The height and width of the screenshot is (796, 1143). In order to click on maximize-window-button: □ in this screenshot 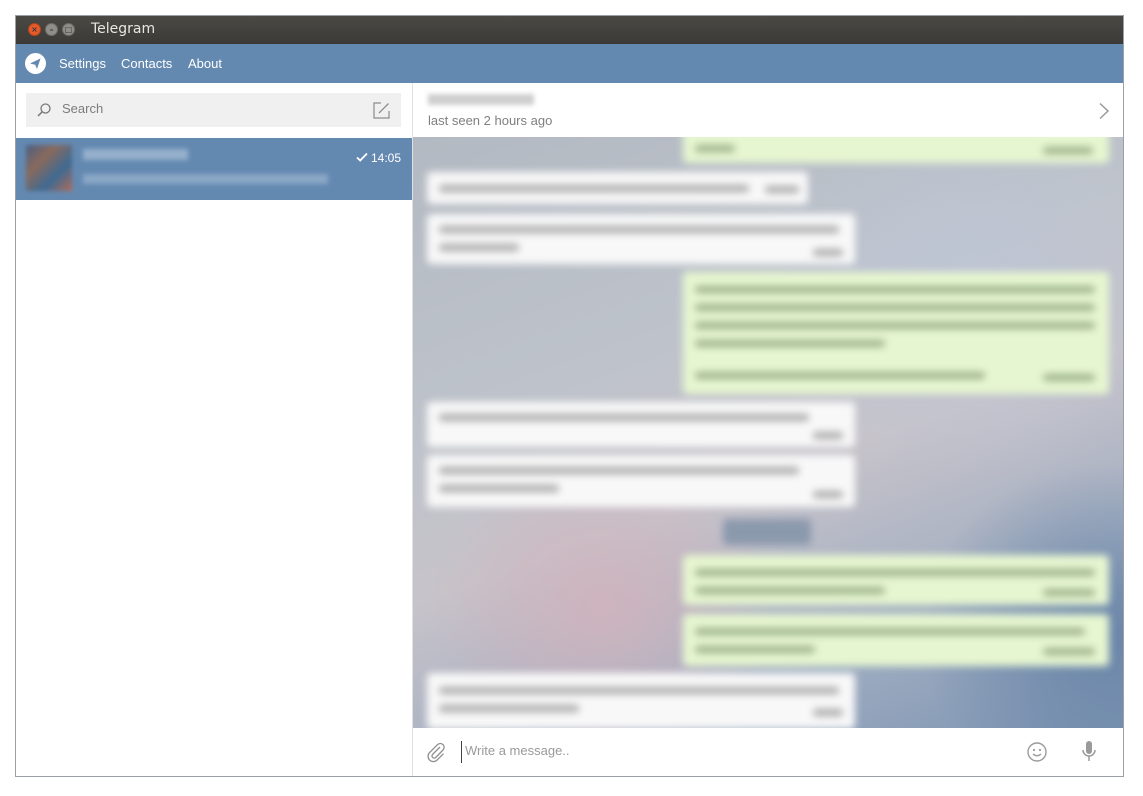, I will do `click(68, 29)`.